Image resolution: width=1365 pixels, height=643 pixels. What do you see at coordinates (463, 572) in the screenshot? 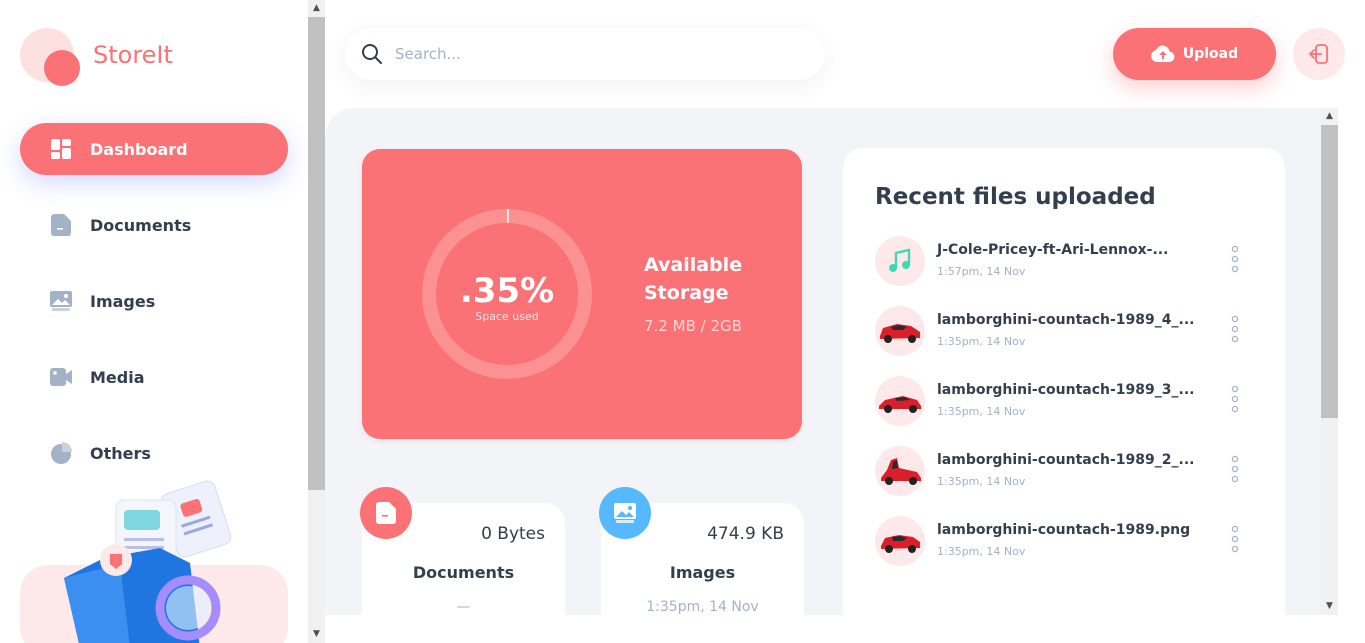
I see `summary-name: Documents` at bounding box center [463, 572].